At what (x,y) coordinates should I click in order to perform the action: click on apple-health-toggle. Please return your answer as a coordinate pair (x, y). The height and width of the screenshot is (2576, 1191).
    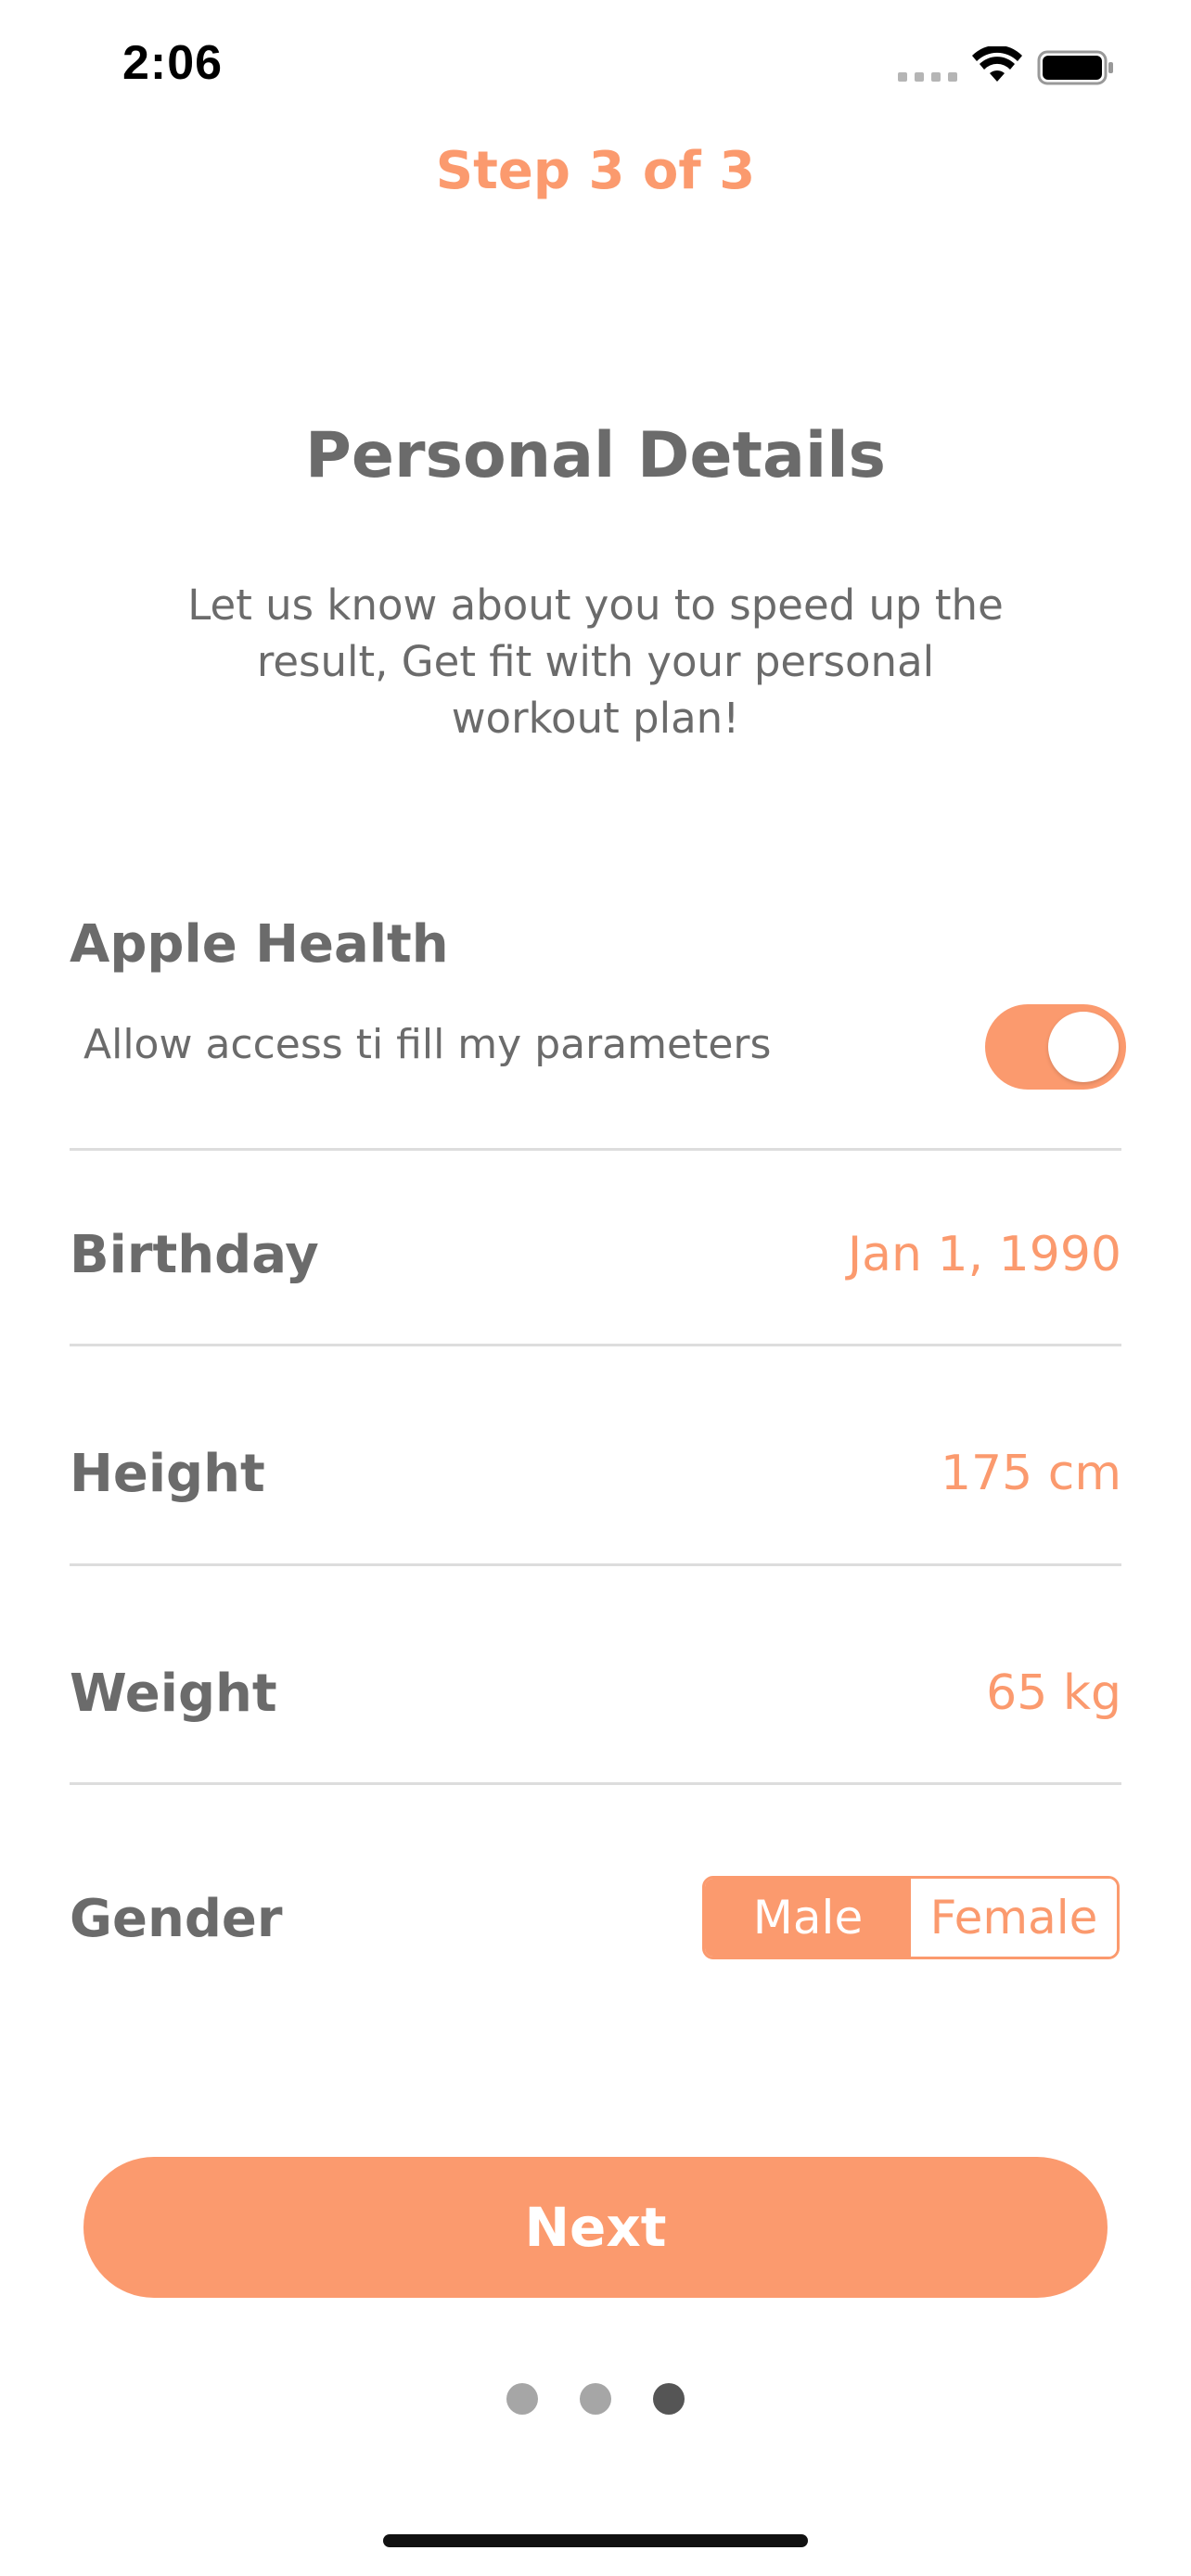
    Looking at the image, I should click on (1055, 1047).